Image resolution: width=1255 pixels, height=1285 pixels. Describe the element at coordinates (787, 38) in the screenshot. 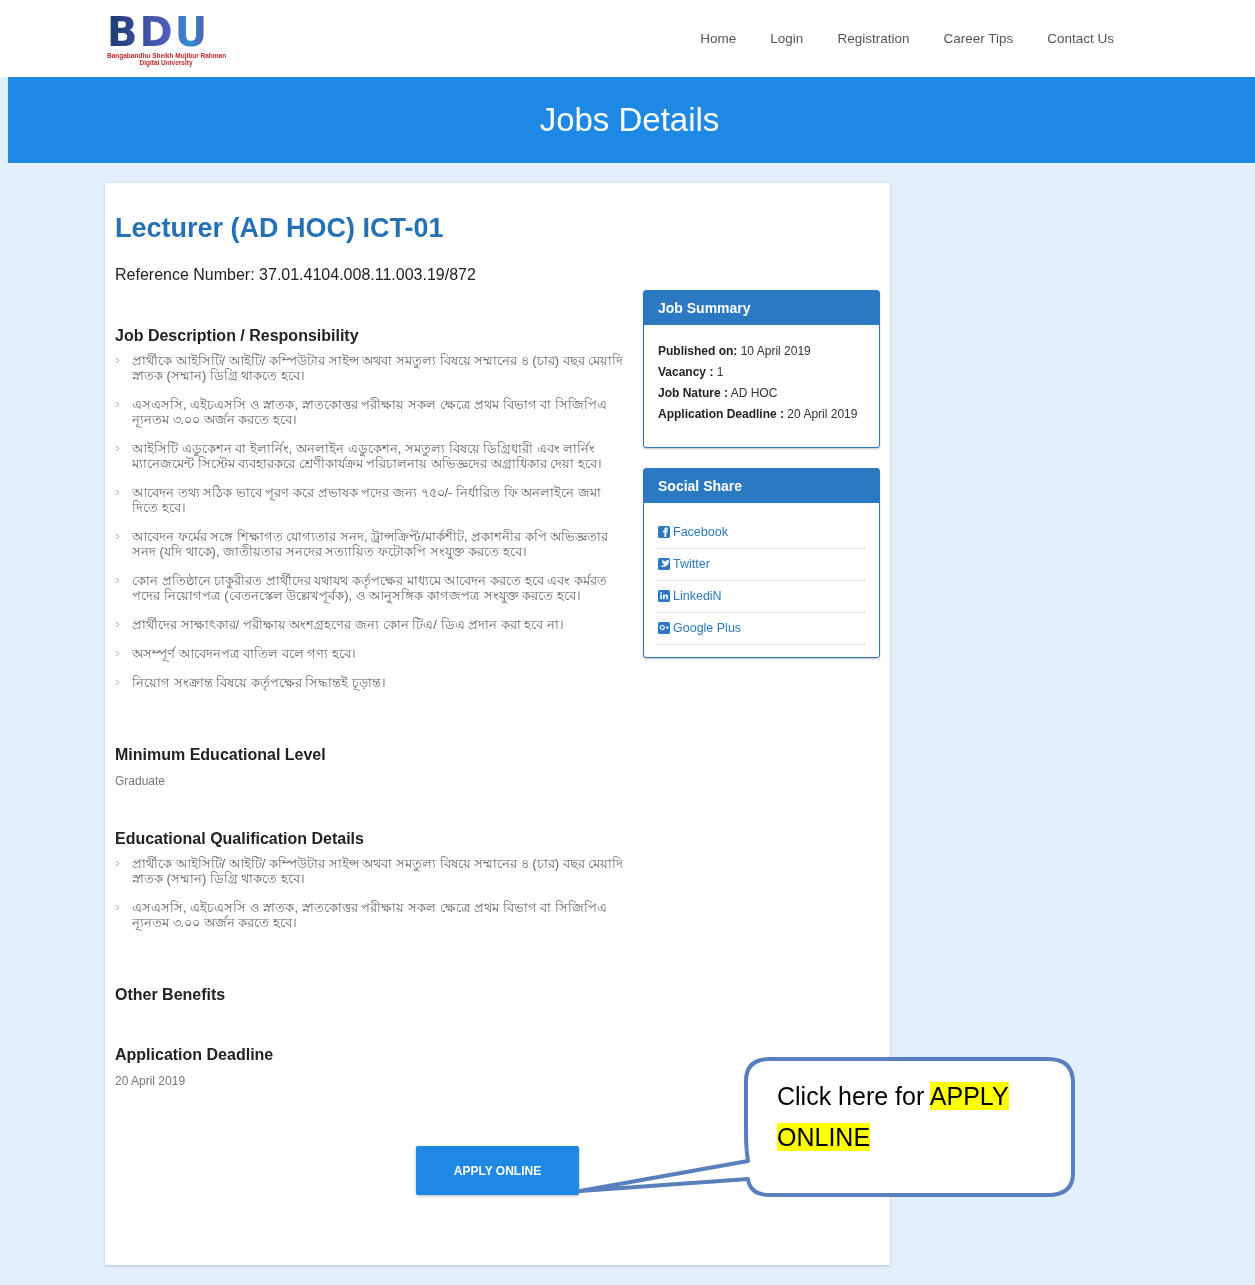

I see `nav-link: Login` at that location.